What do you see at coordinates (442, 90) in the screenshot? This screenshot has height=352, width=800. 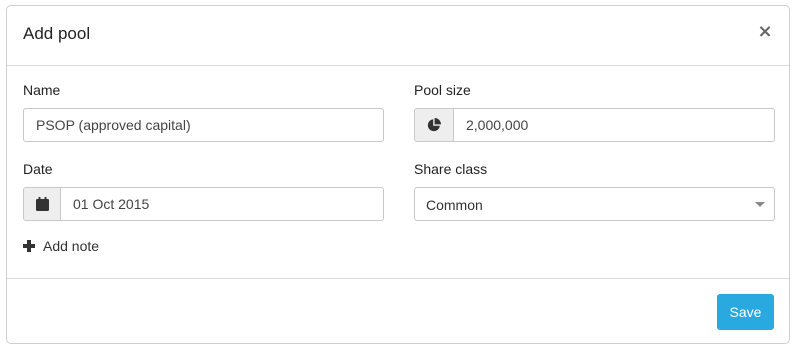 I see `pool-size-label: Pool size` at bounding box center [442, 90].